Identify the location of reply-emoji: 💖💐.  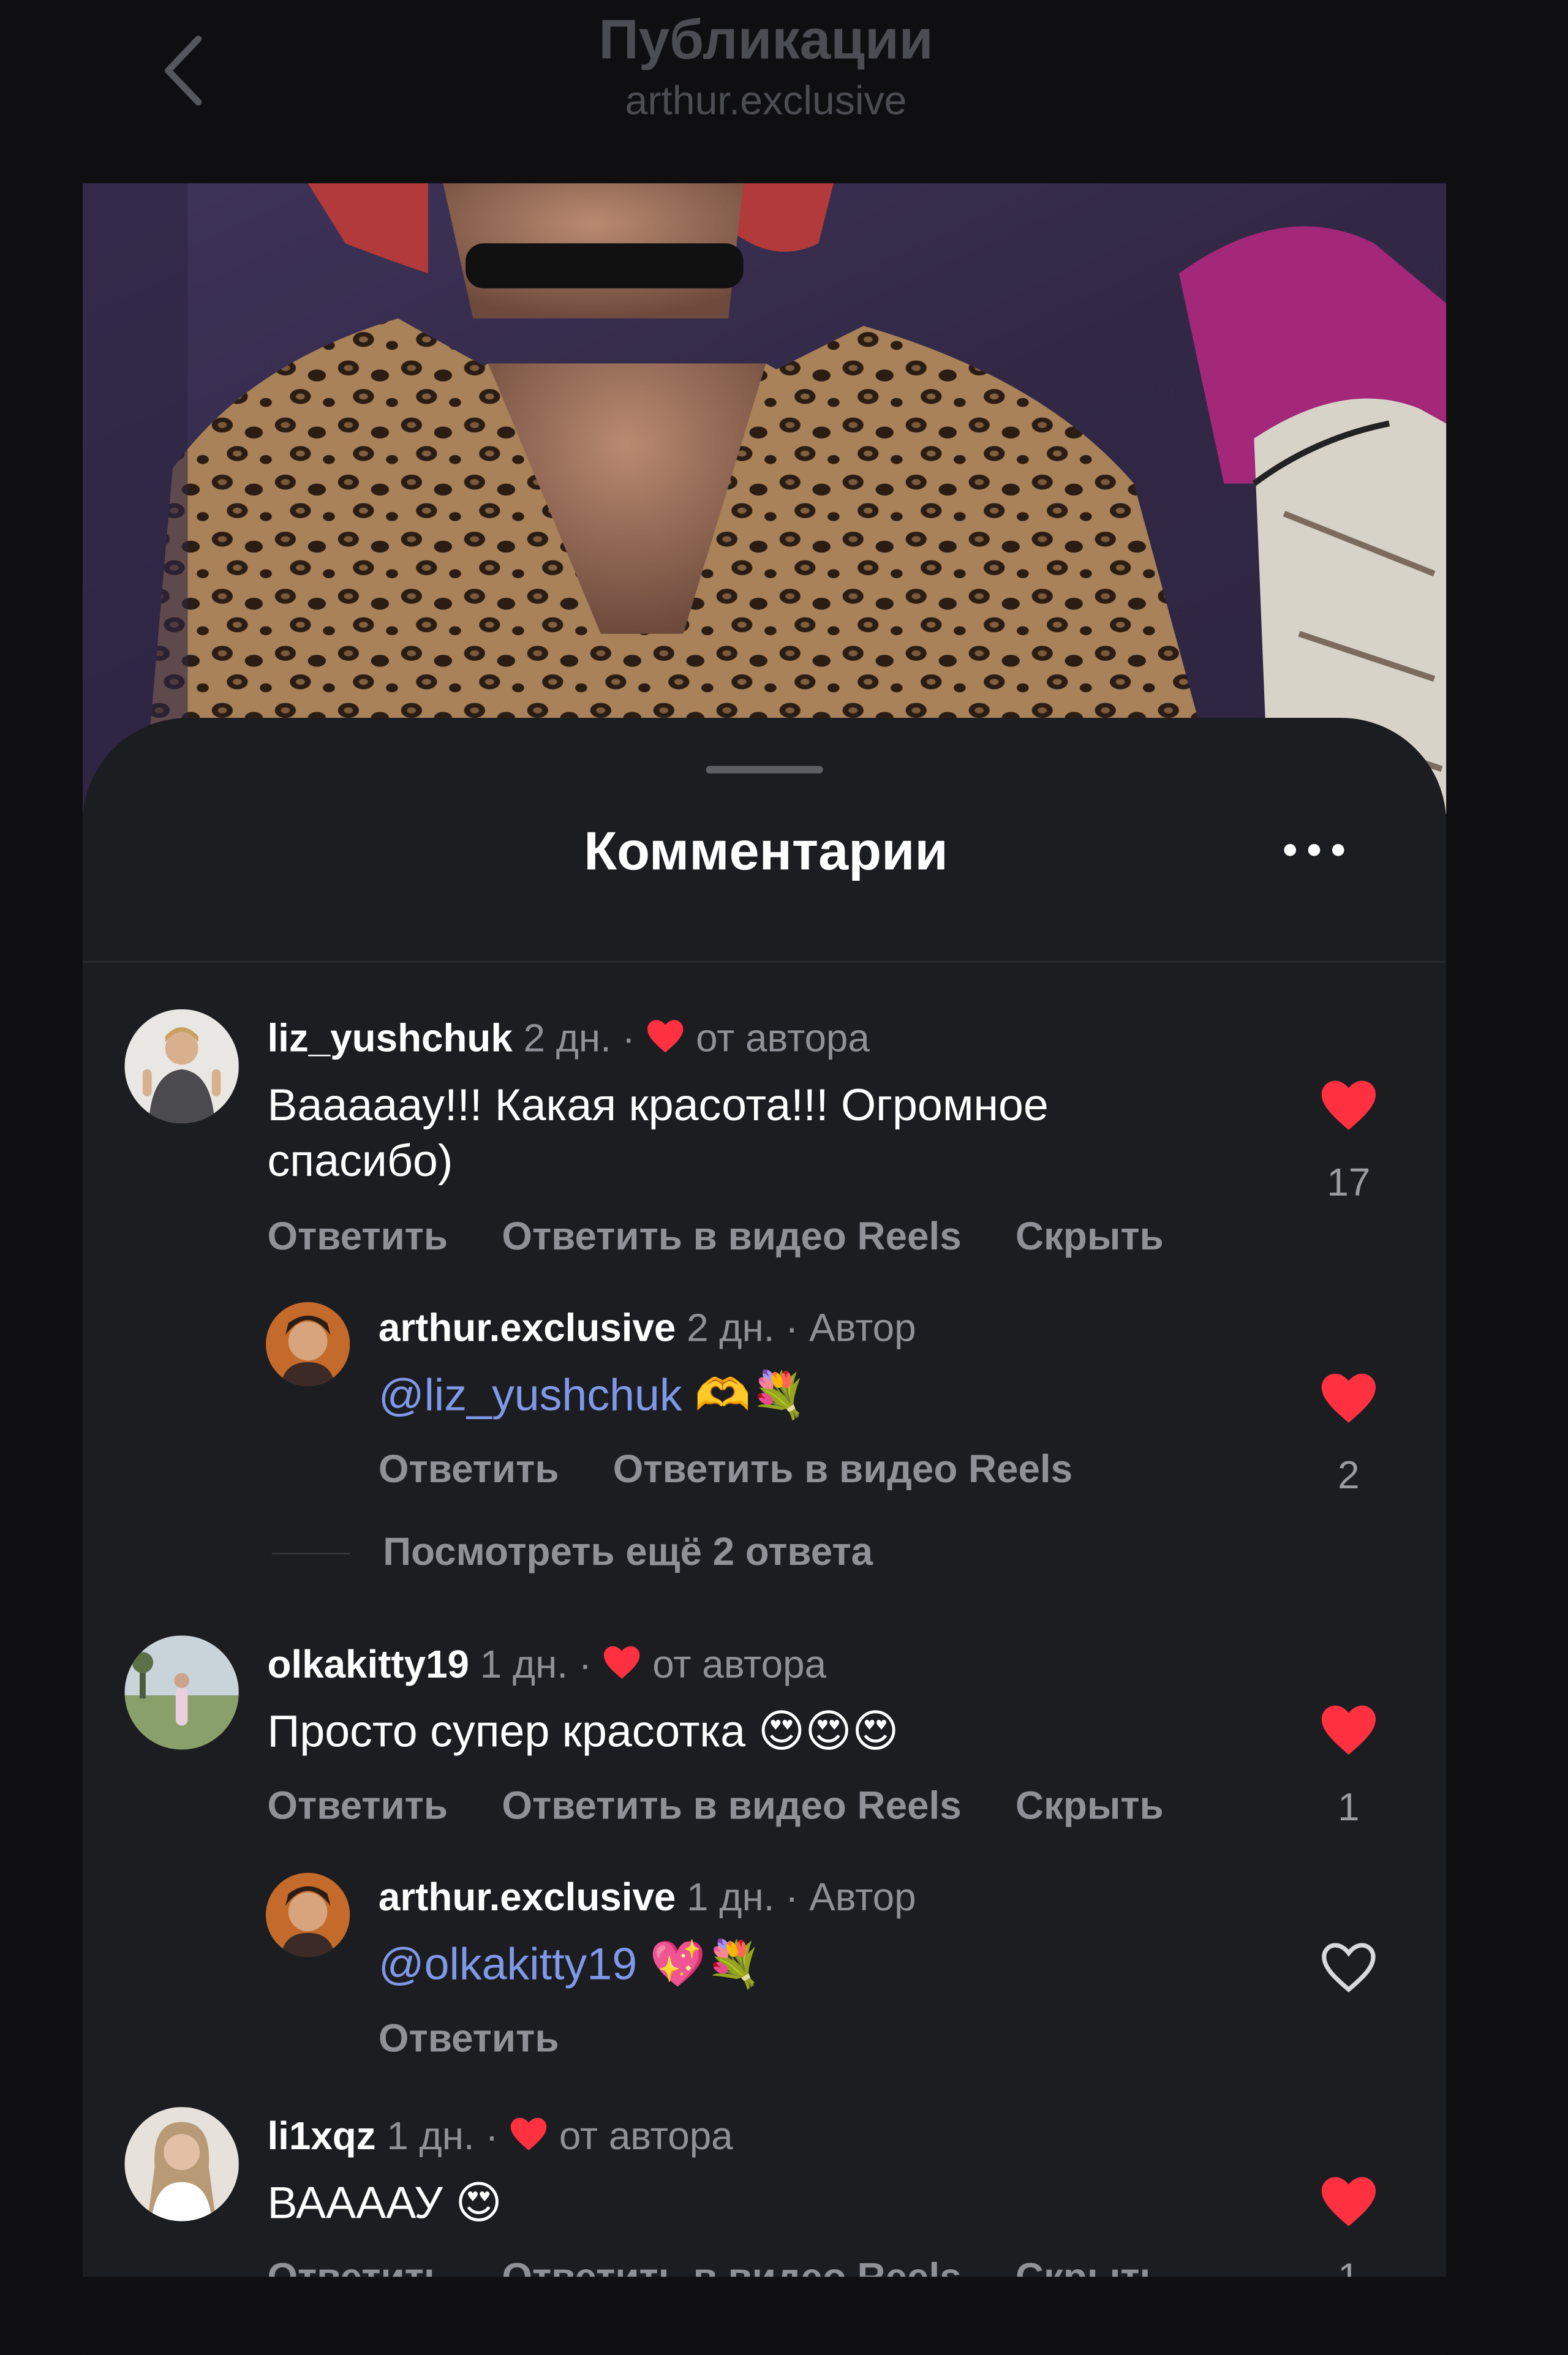
(706, 1965).